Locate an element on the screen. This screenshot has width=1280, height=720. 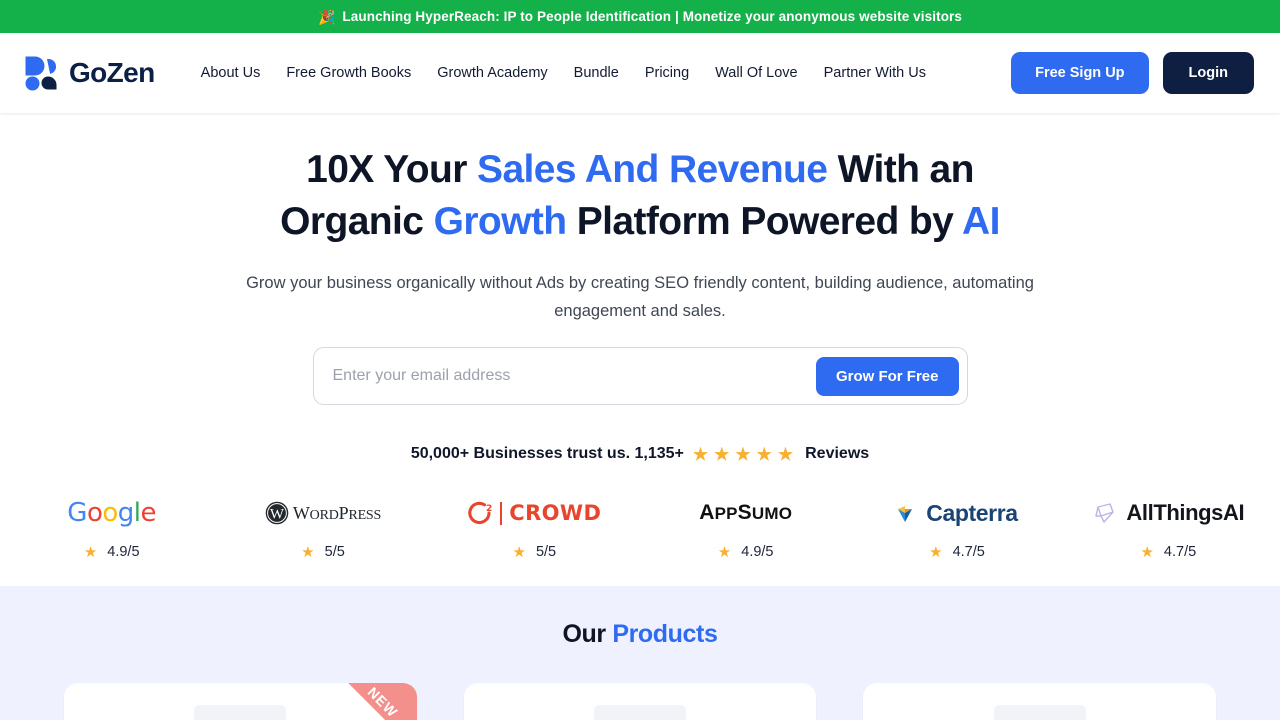
trust-prefix: 50,000+ Businesses trust us. 1,135+ is located at coordinates (547, 453).